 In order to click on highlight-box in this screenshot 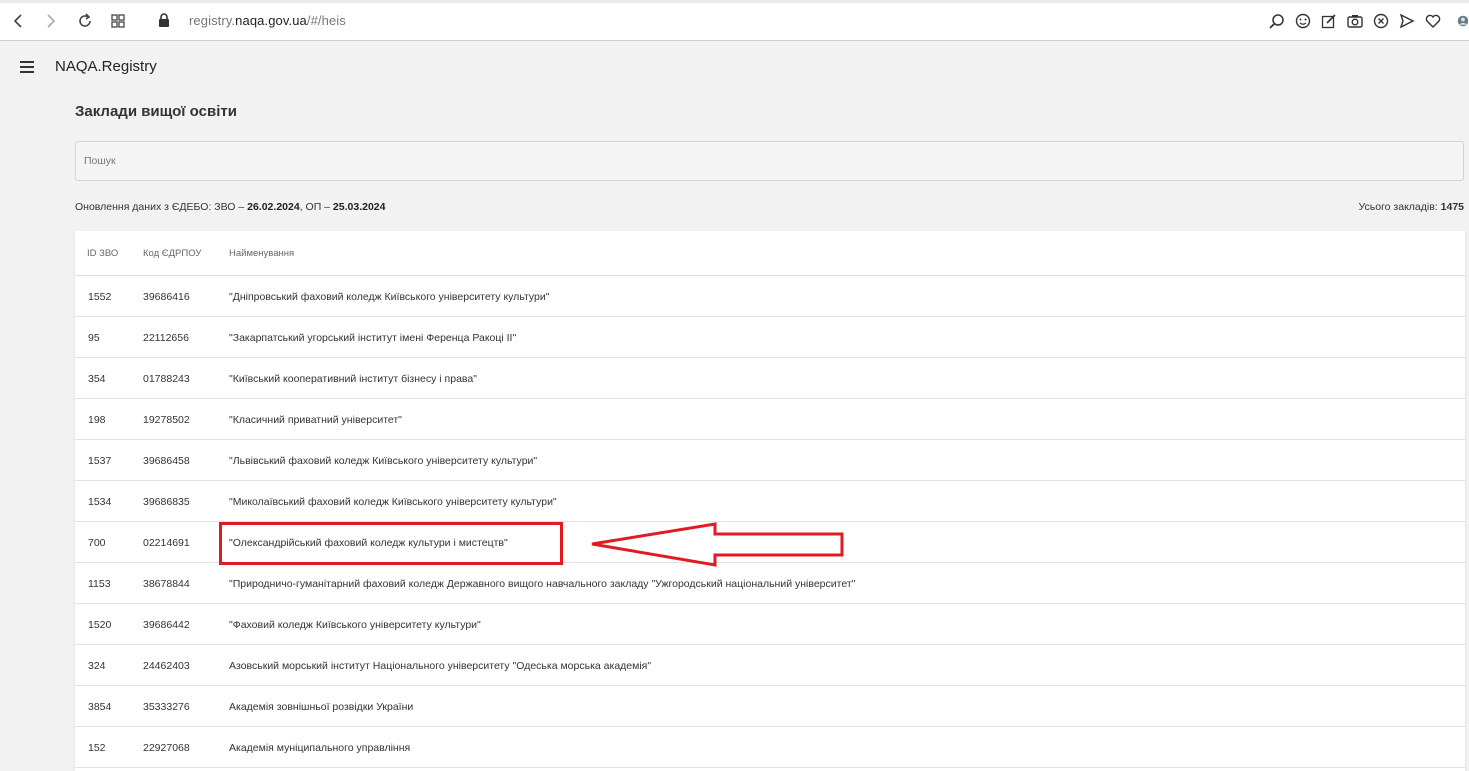, I will do `click(391, 543)`.